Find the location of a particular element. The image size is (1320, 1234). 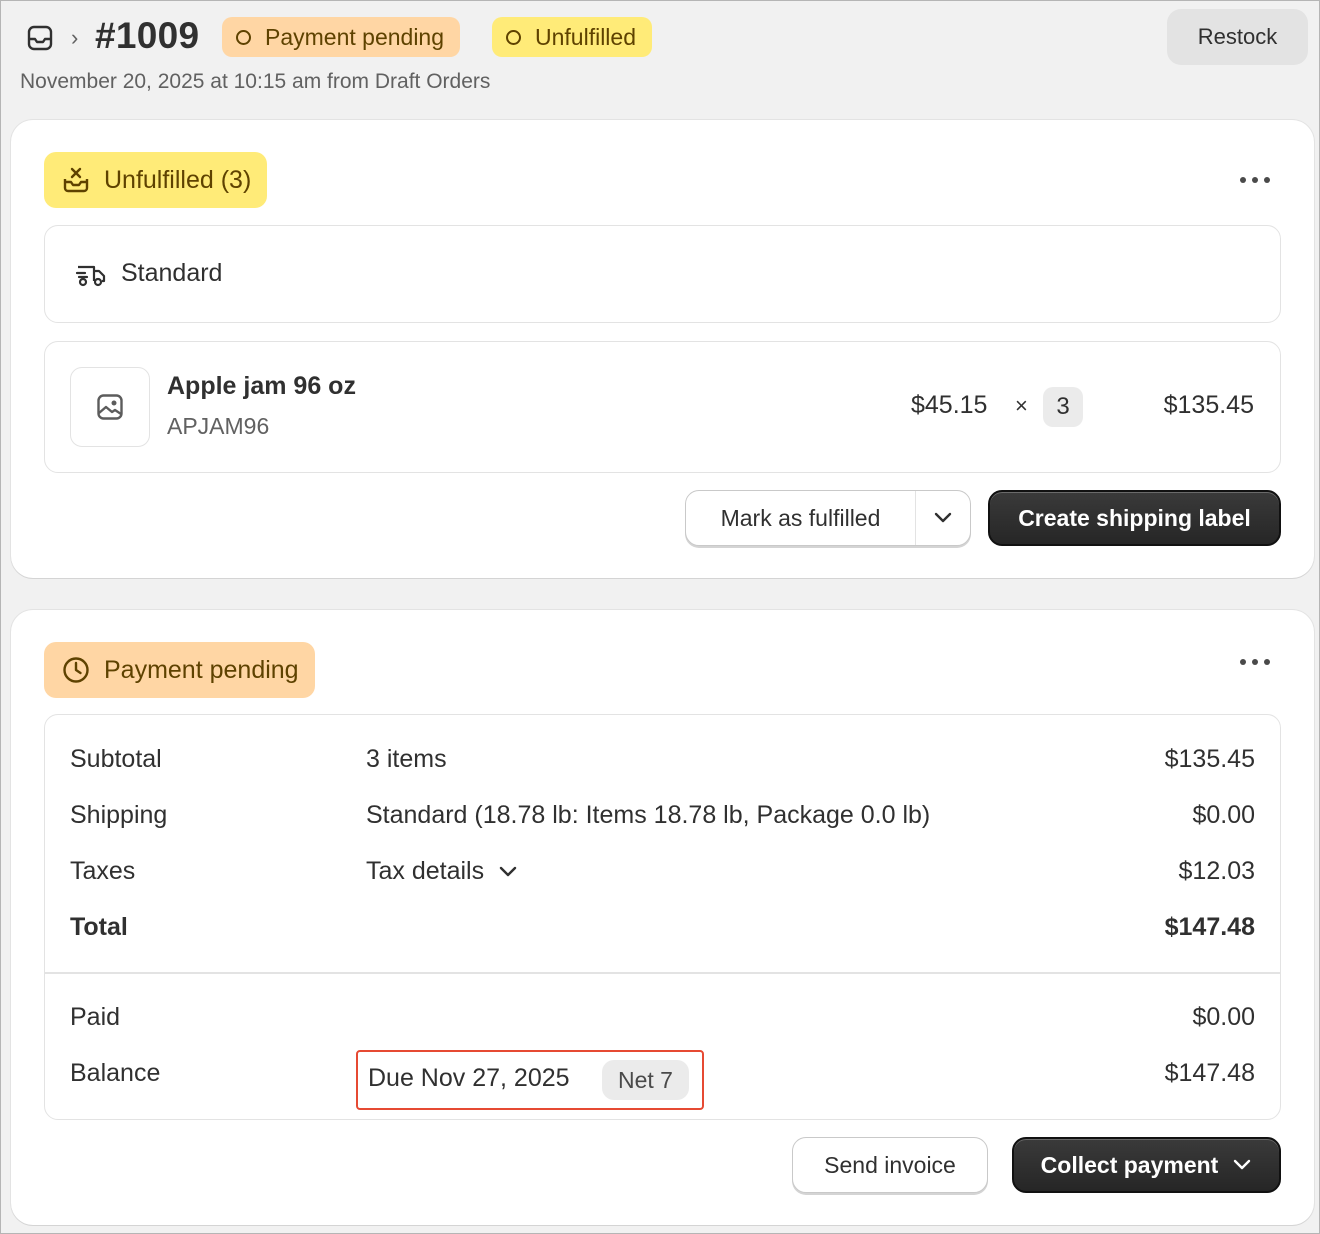

subtotal-amount: $135.45 is located at coordinates (1209, 759).